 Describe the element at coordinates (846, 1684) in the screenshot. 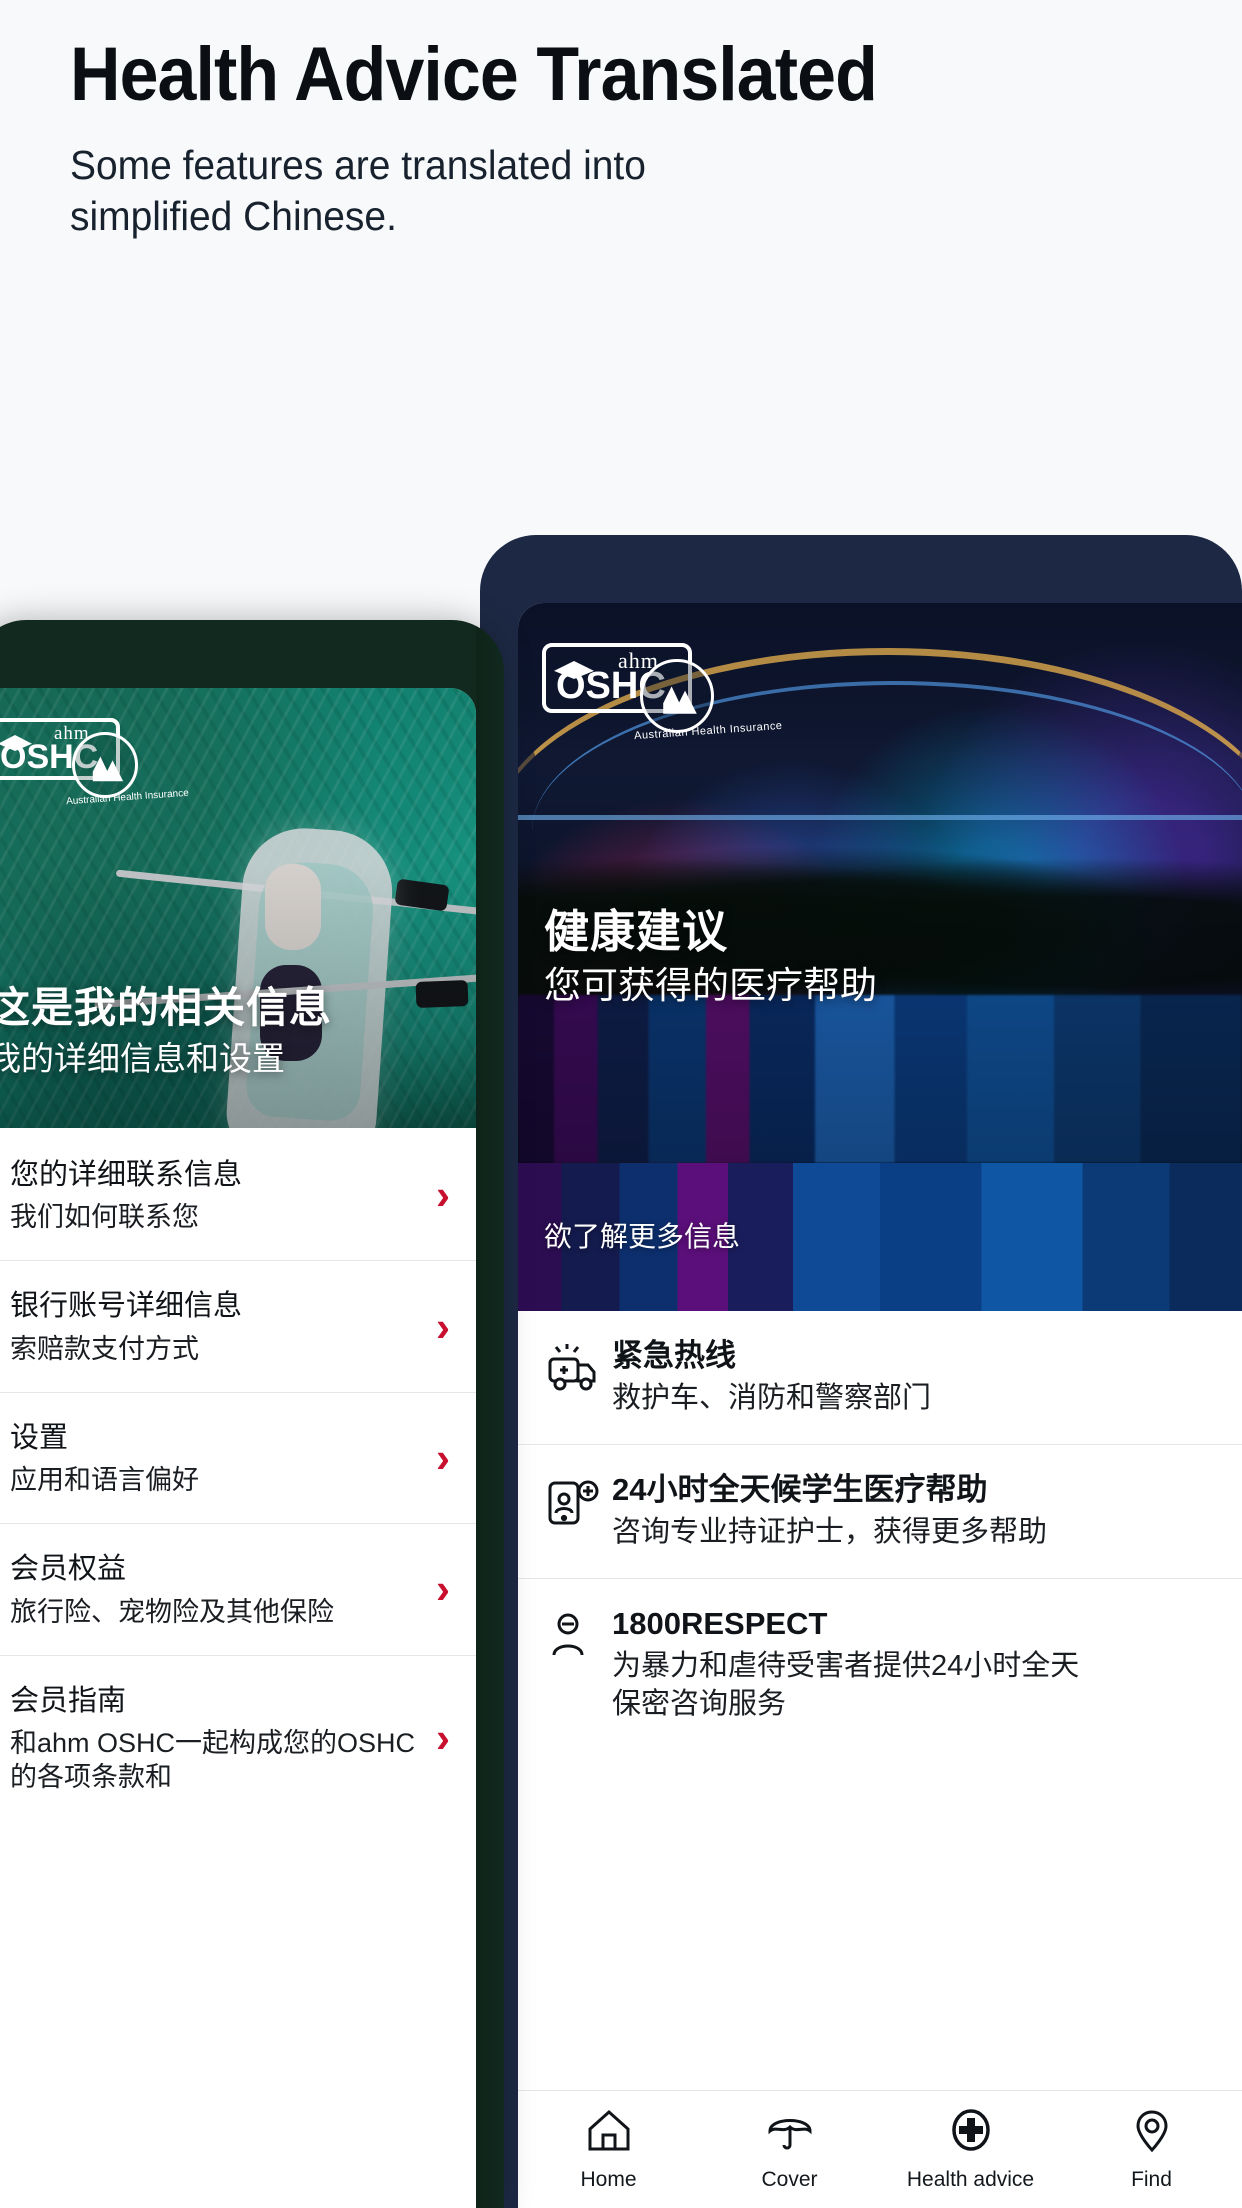

I see `list-item-desc: 为暴力和虐待受害者提供24小时全天 保密咨询服务` at that location.